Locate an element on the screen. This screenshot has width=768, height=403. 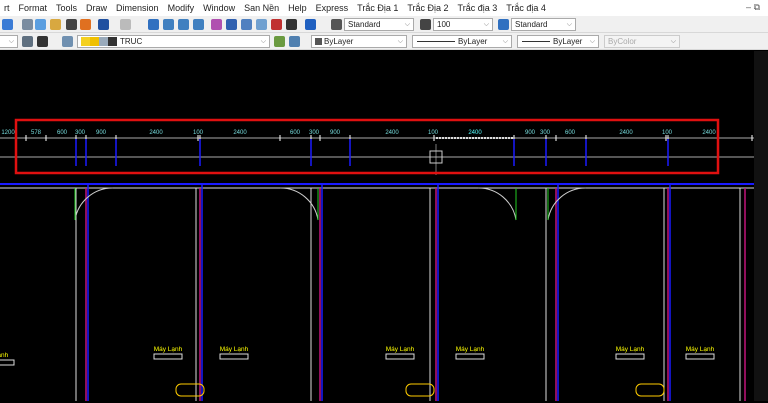
vertical-scrollbar is located at coordinates (761, 226).